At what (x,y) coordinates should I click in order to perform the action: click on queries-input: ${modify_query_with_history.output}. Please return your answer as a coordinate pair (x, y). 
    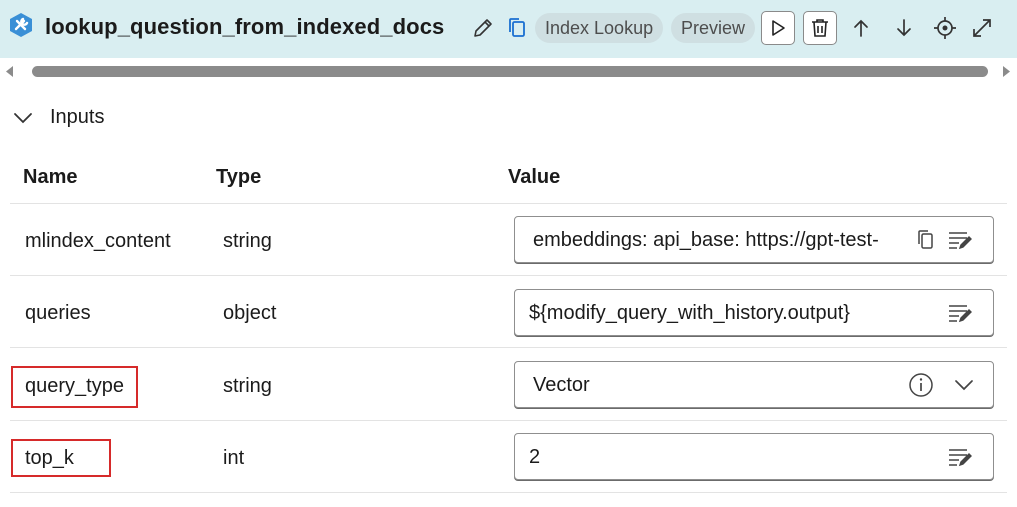
    Looking at the image, I should click on (754, 312).